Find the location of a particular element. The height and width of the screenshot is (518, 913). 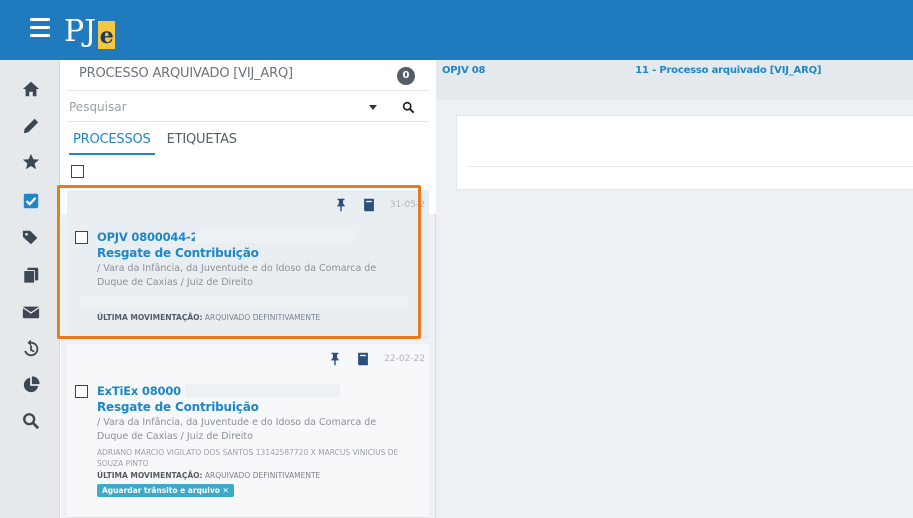

count-badge: 0 is located at coordinates (406, 76).